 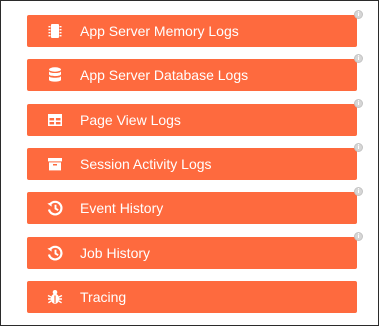 What do you see at coordinates (55, 120) in the screenshot?
I see `table-icon` at bounding box center [55, 120].